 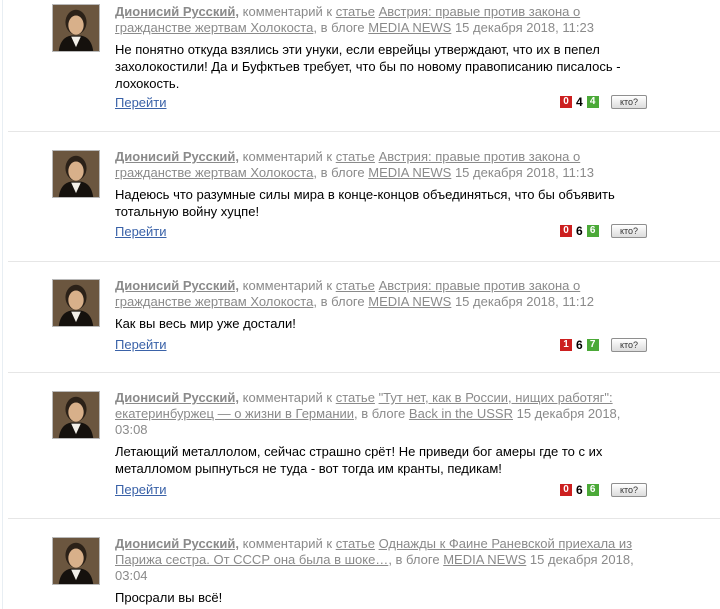 I want to click on vote-total: 4, so click(x=579, y=102).